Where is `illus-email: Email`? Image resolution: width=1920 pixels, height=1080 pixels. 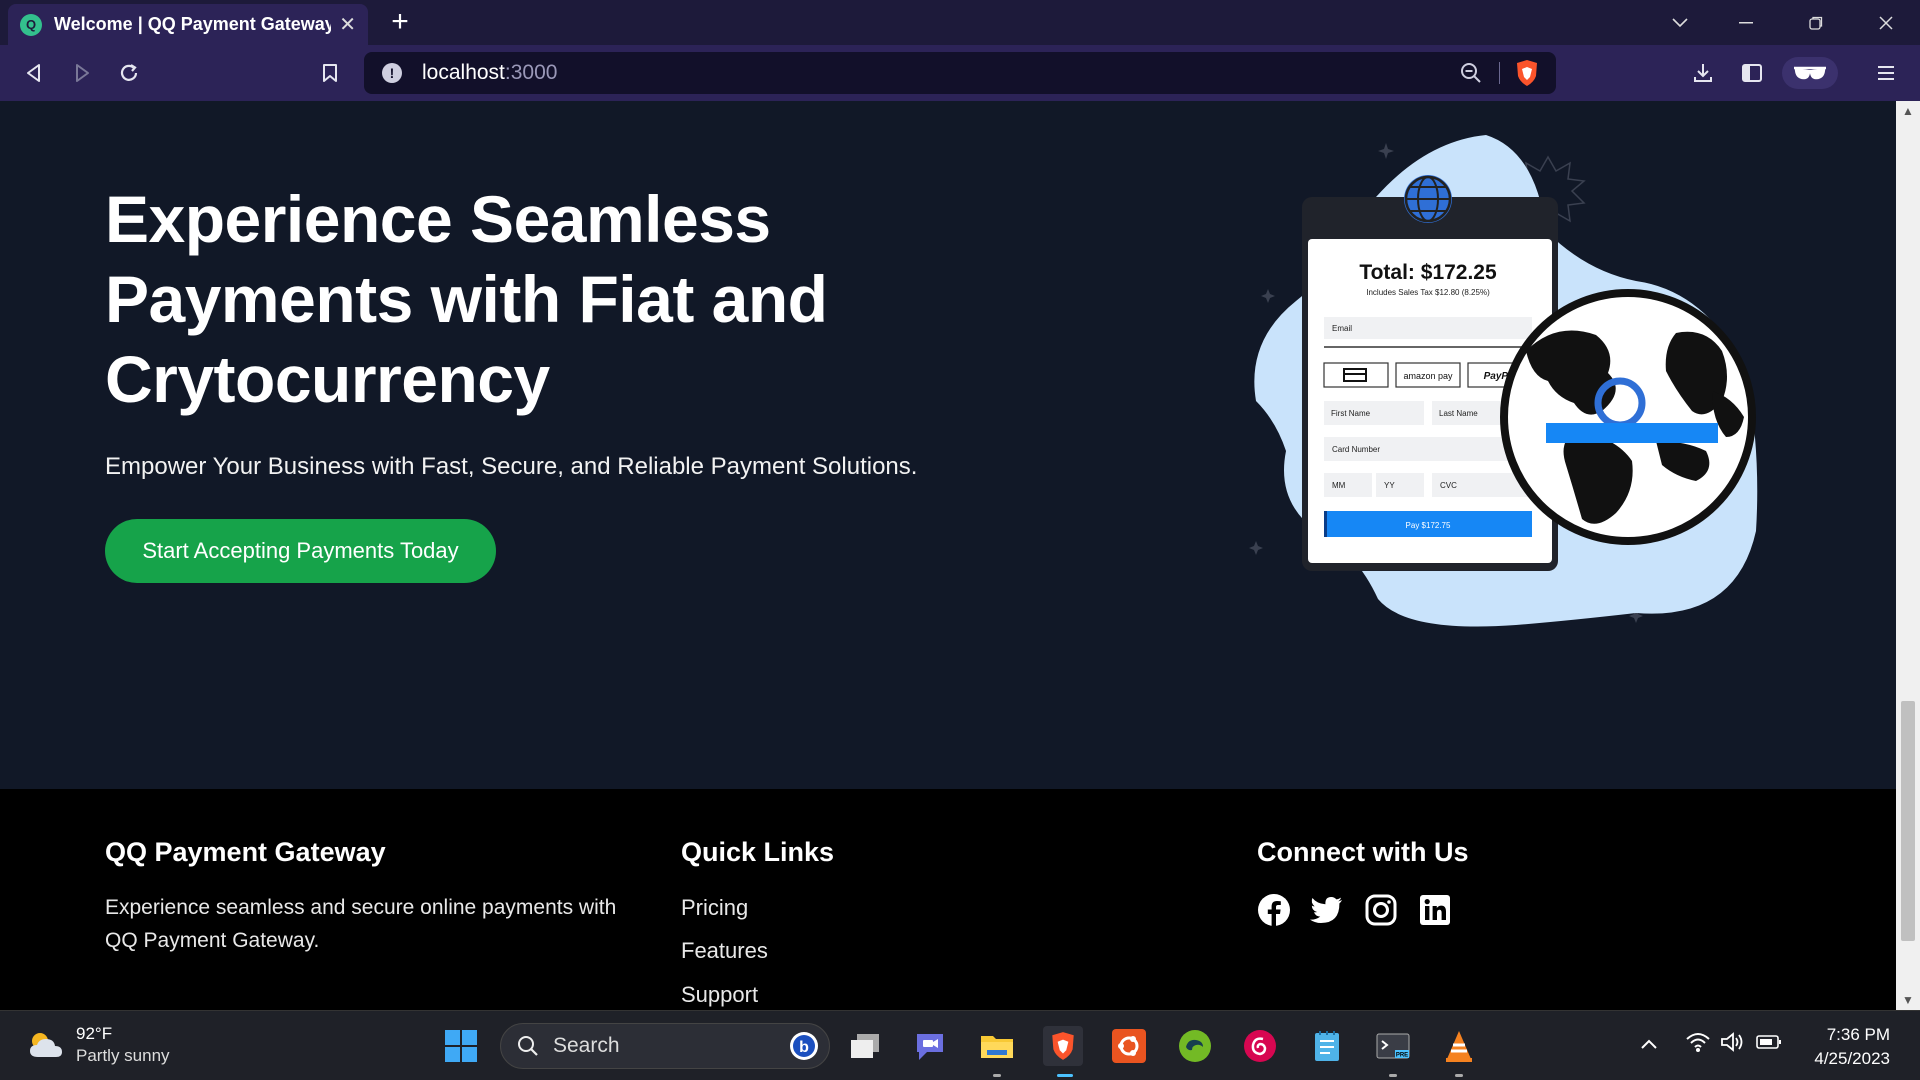 illus-email: Email is located at coordinates (1342, 328).